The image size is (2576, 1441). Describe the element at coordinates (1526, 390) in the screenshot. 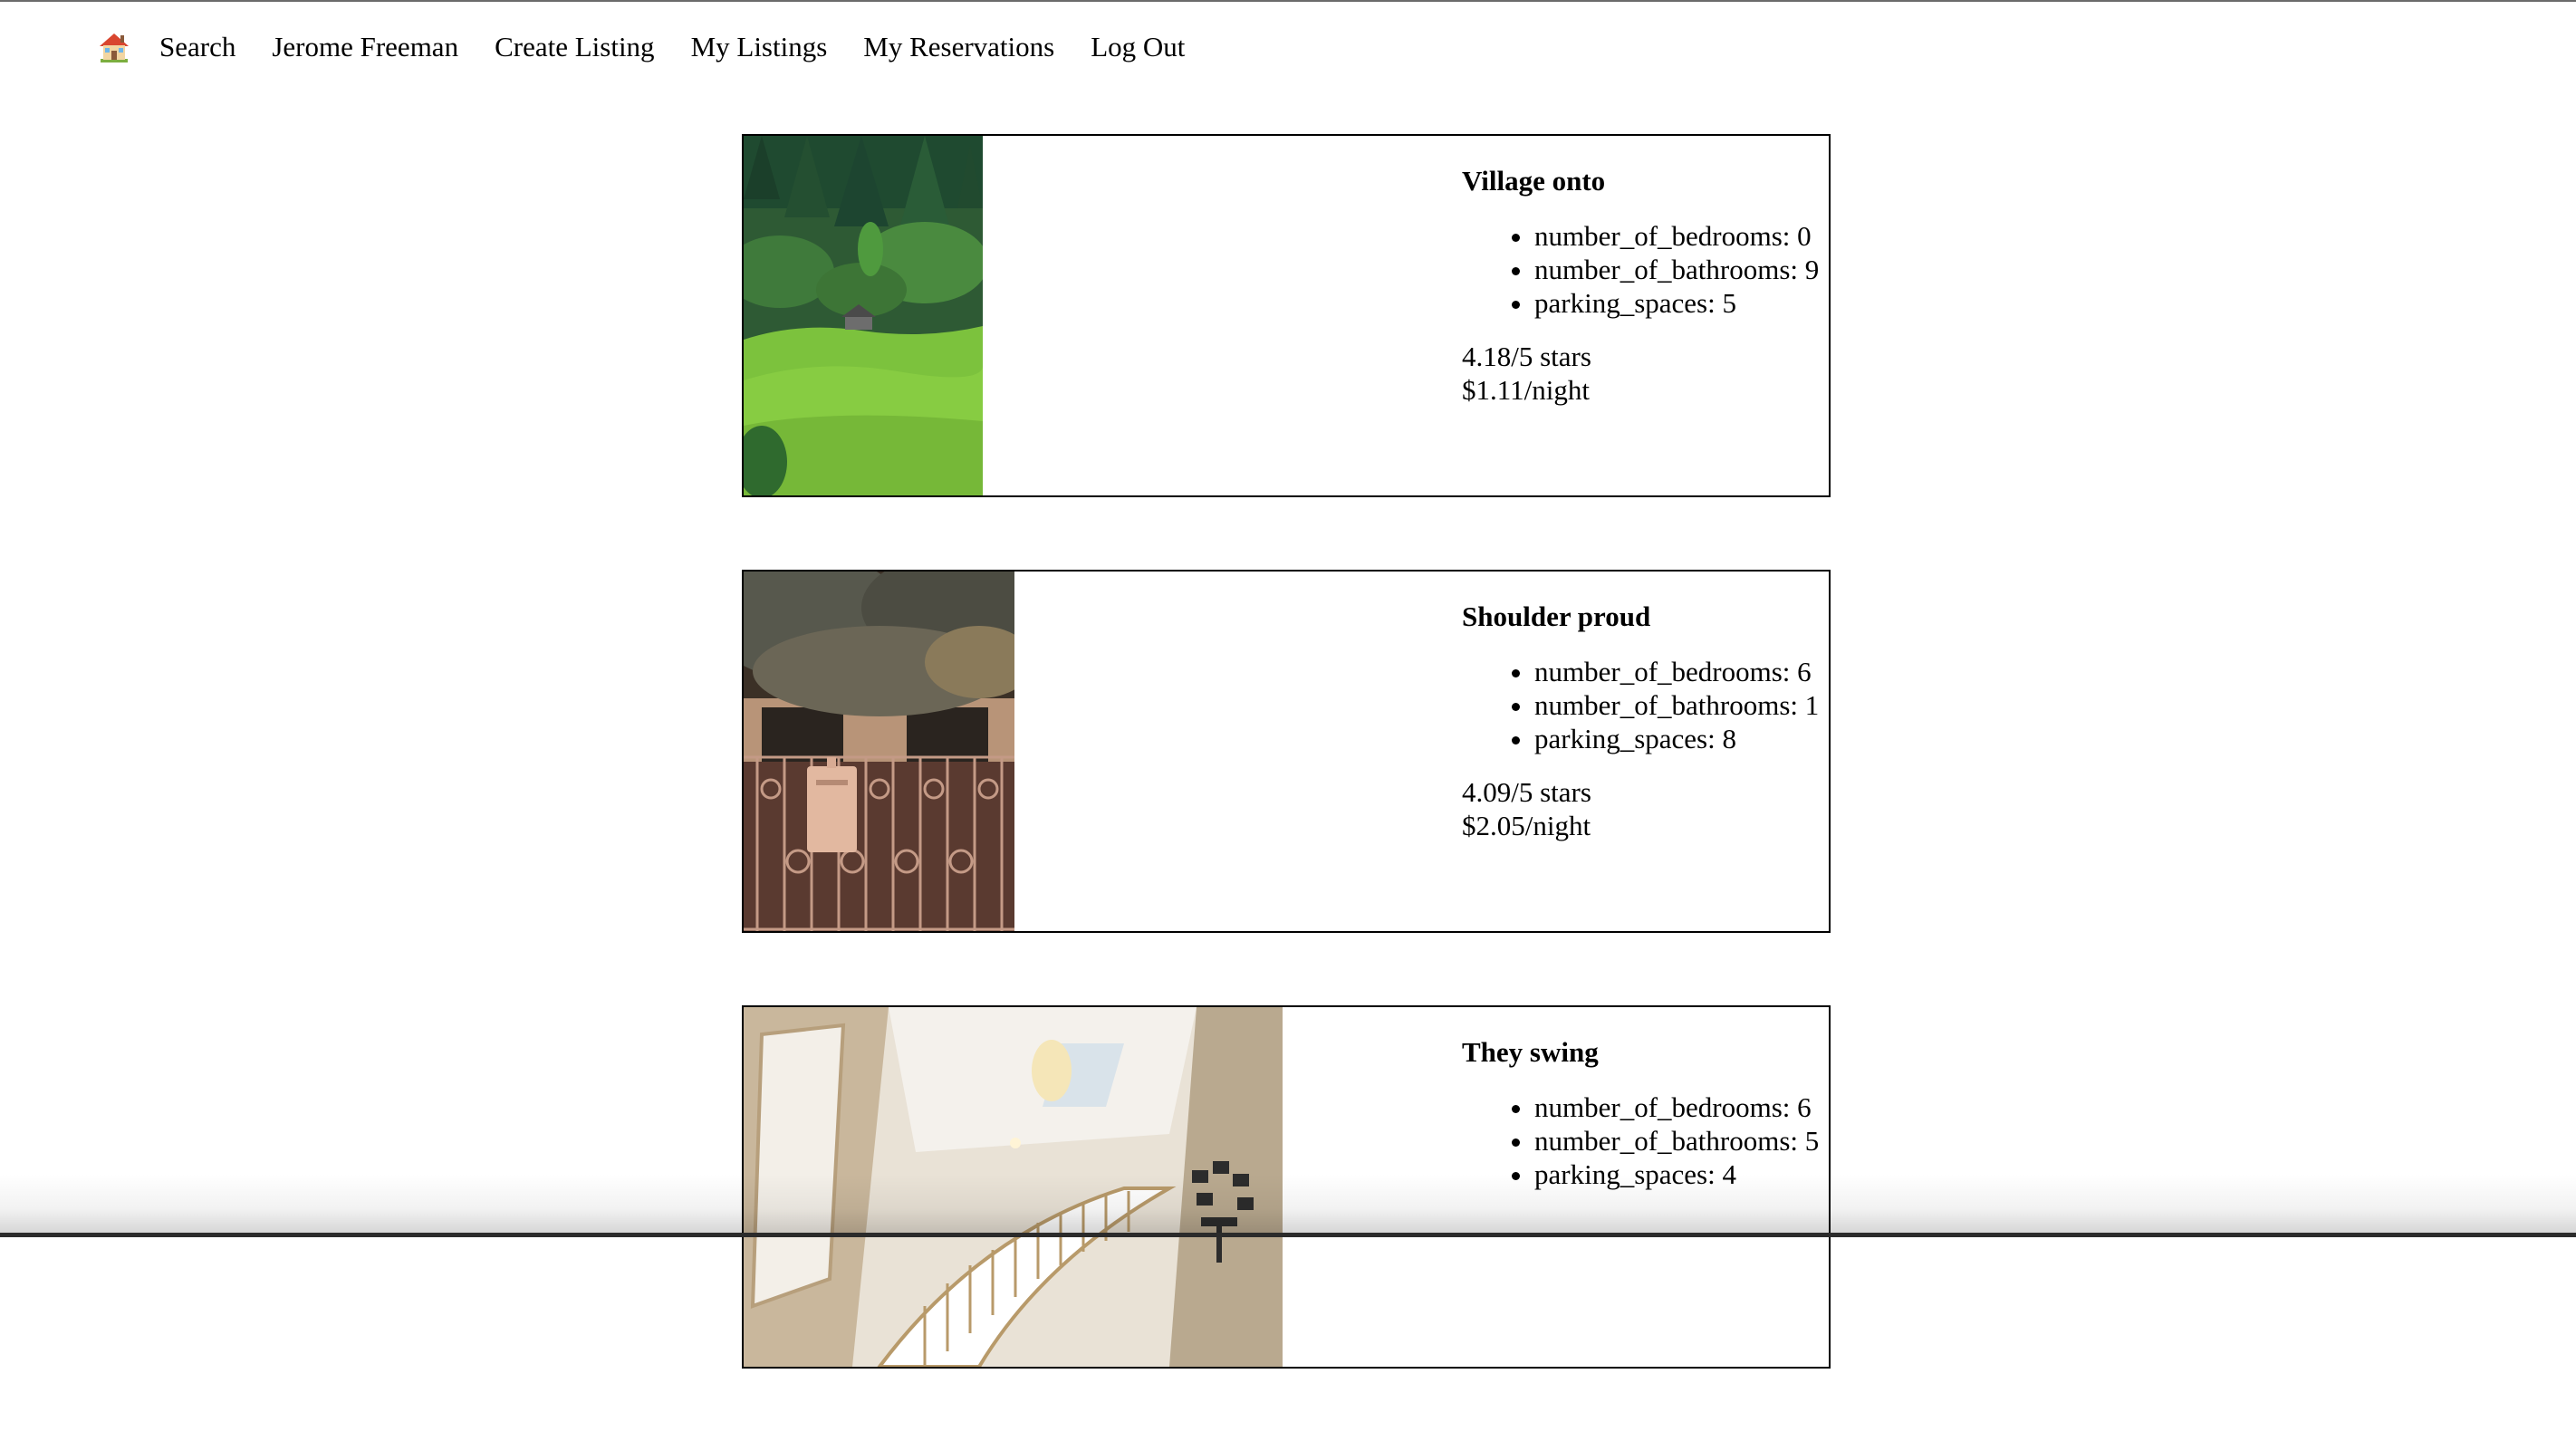

I see `listing-price: $1.11/night` at that location.